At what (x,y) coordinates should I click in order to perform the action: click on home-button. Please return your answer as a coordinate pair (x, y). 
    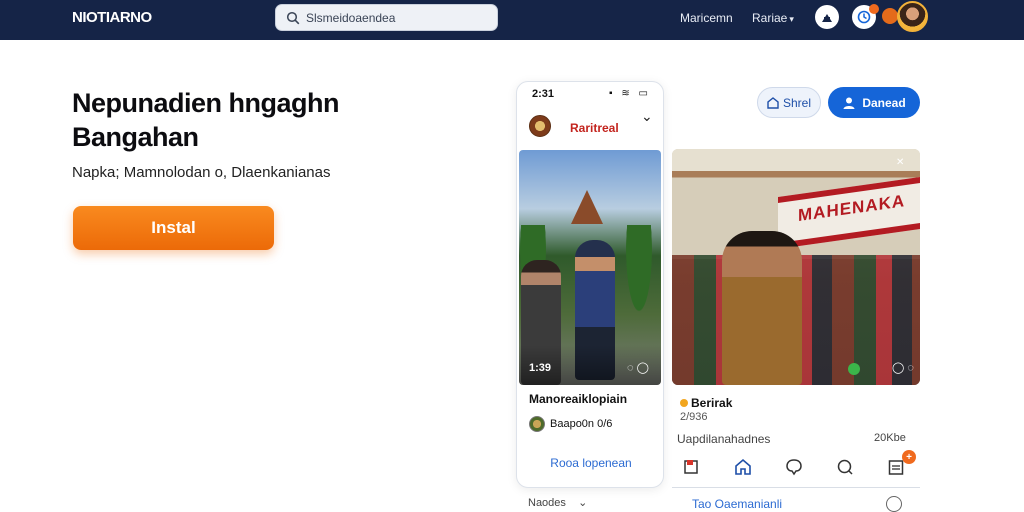
    Looking at the image, I should click on (743, 467).